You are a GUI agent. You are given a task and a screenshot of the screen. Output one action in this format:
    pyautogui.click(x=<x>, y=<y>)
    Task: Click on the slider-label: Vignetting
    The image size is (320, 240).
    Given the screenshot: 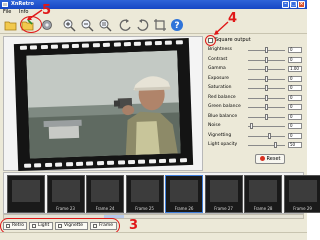 What is the action you would take?
    pyautogui.click(x=220, y=135)
    